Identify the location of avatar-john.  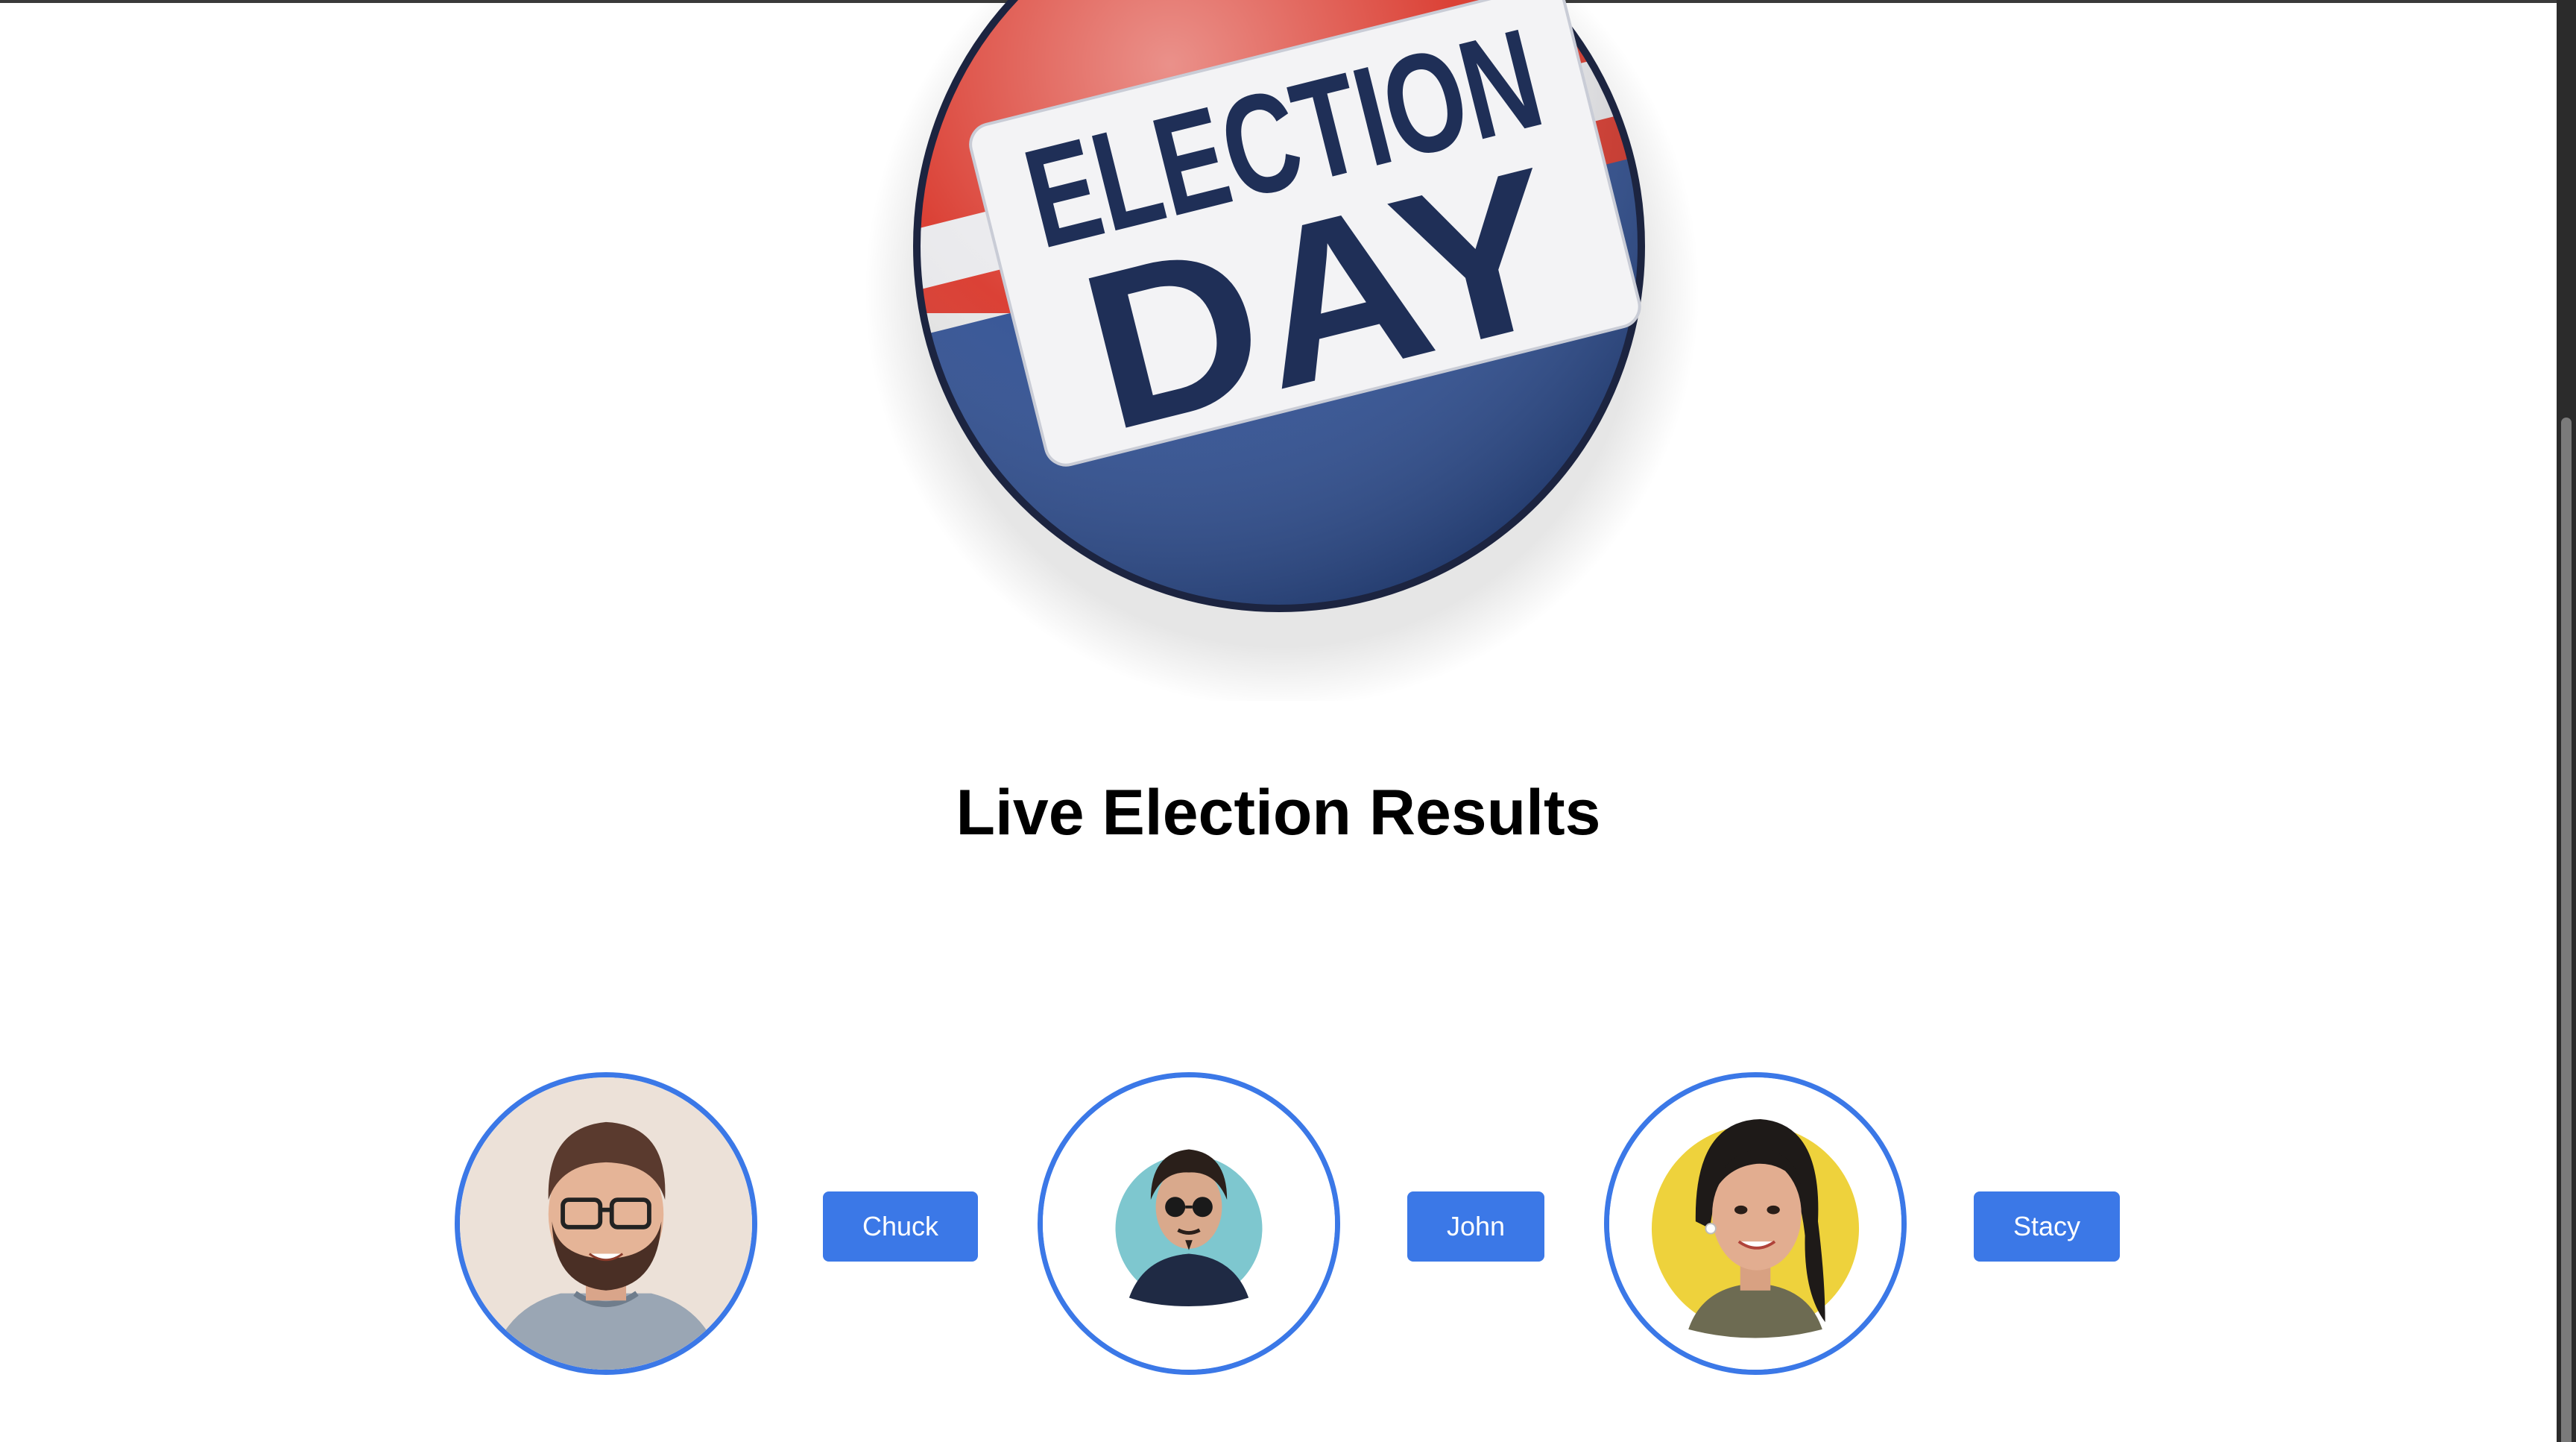
(1189, 1223).